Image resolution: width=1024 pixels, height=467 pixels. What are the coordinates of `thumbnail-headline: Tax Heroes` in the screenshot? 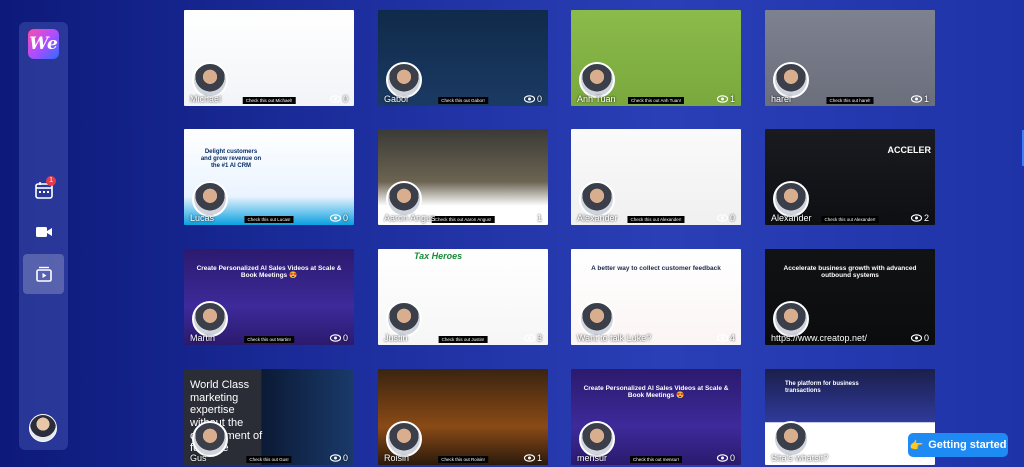 It's located at (438, 256).